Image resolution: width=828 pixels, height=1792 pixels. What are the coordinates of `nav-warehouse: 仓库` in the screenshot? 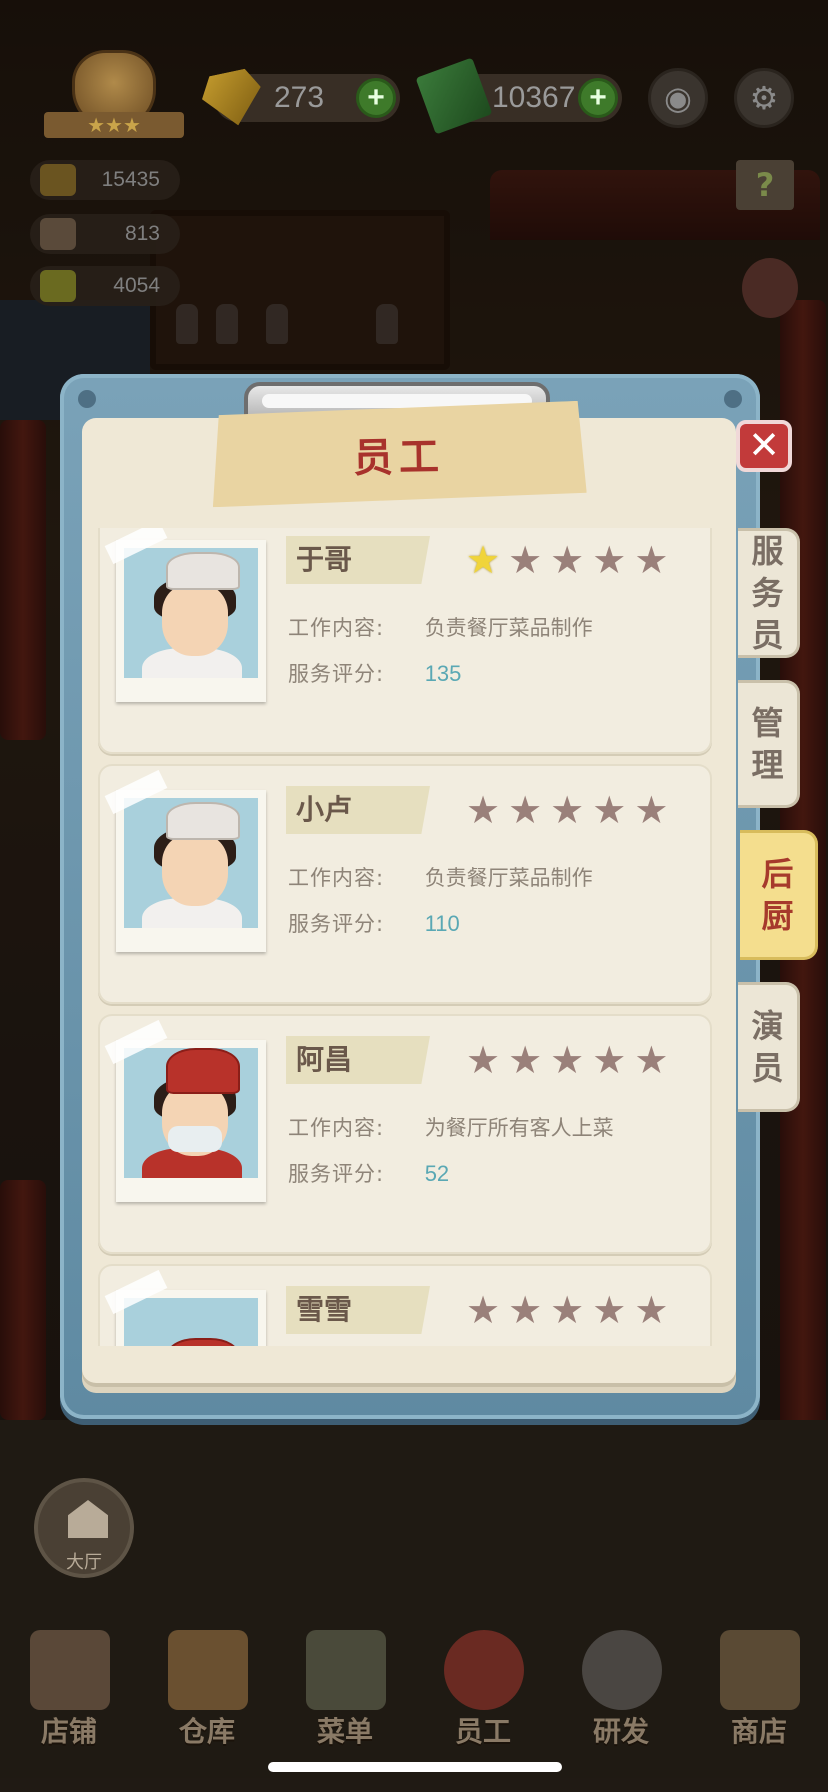 It's located at (207, 1690).